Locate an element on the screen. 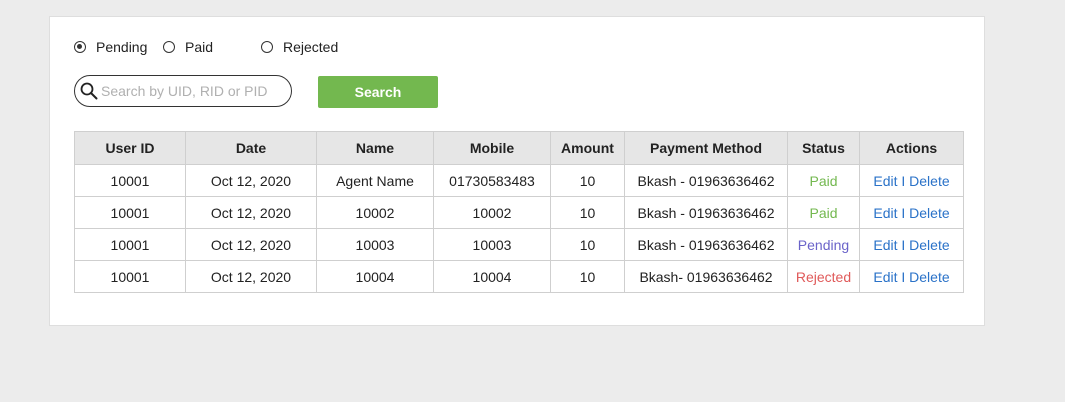 This screenshot has width=1065, height=402. column-header-date: Date is located at coordinates (251, 148).